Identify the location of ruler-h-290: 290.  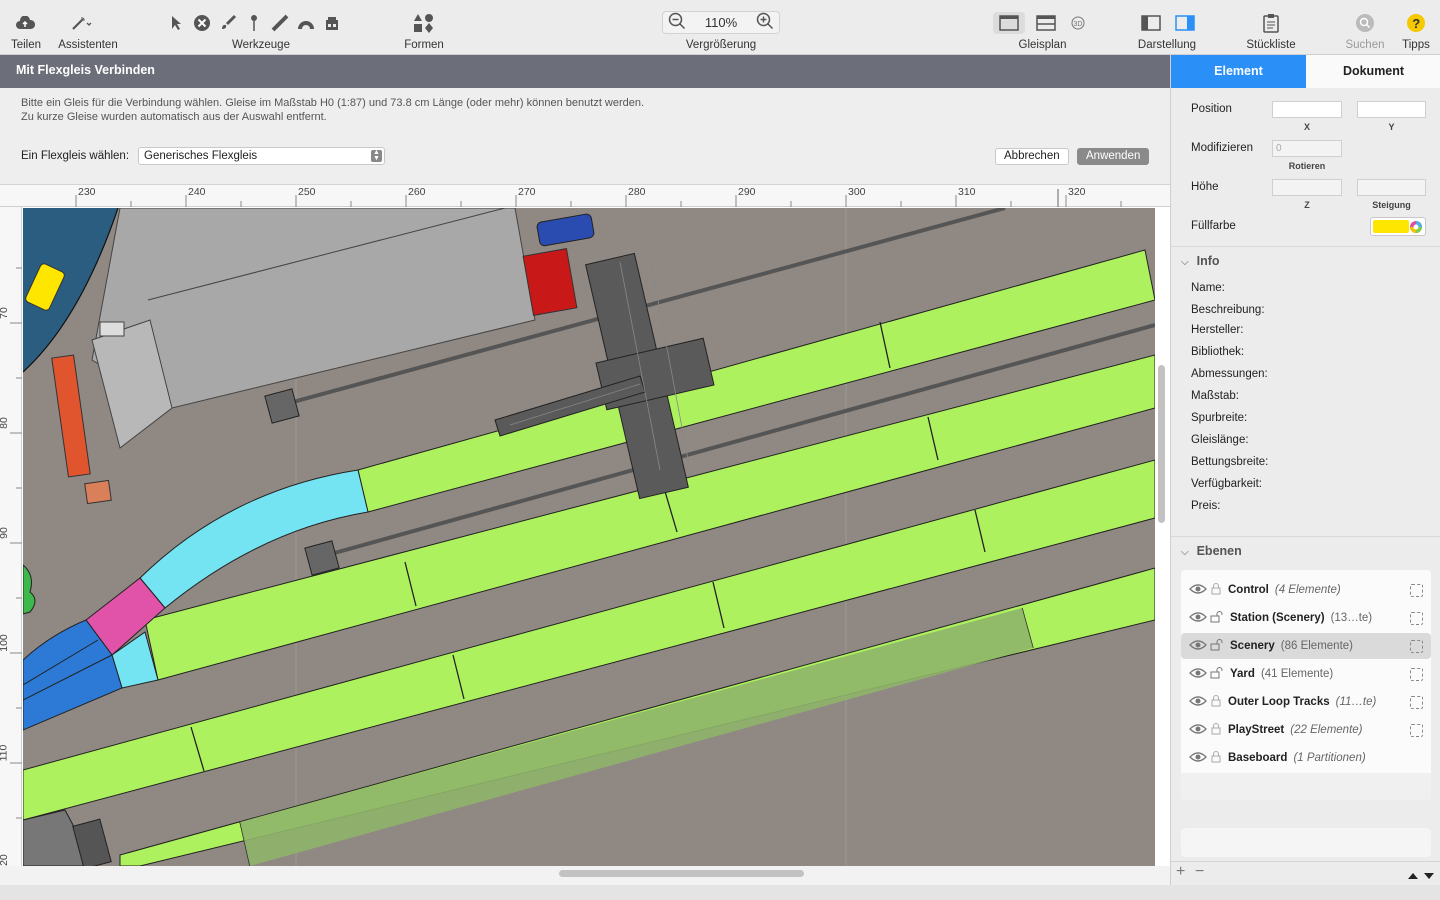
(747, 192).